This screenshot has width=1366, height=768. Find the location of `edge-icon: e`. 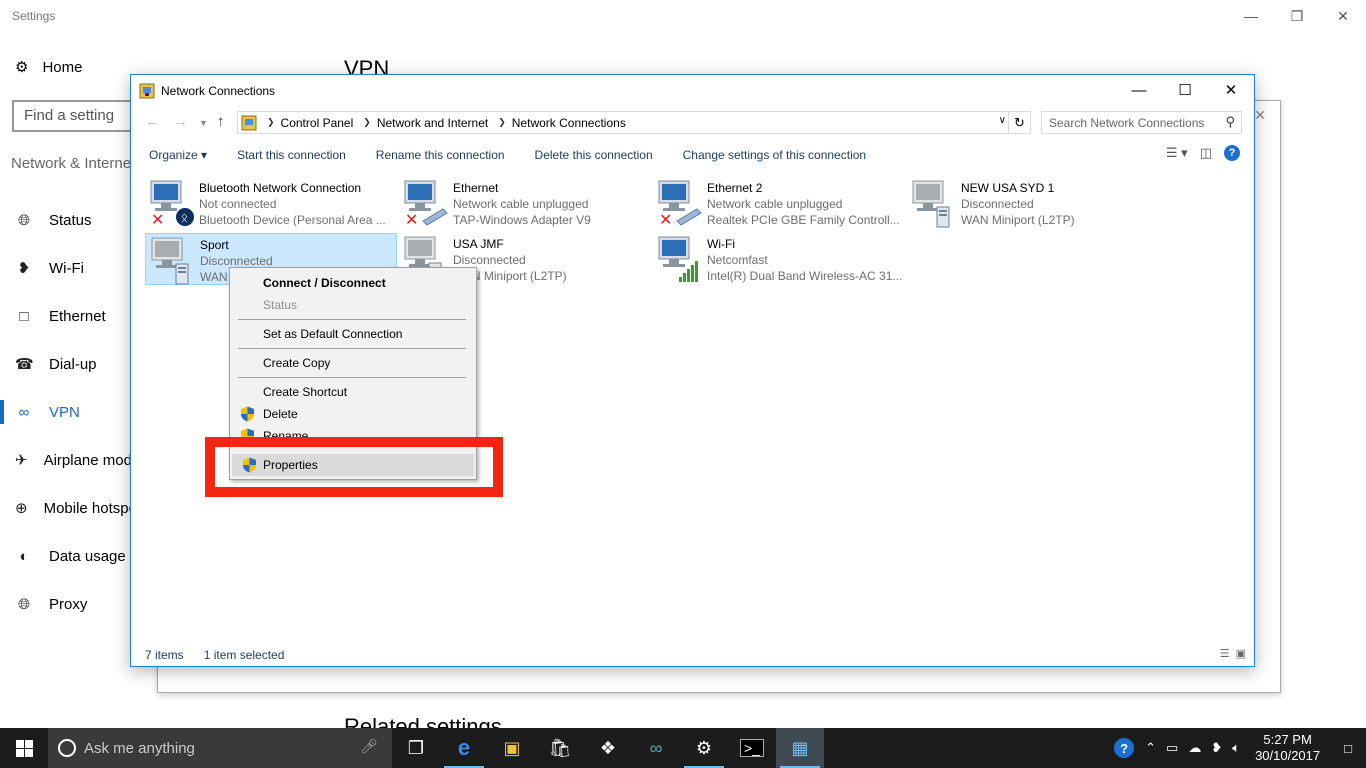

edge-icon: e is located at coordinates (464, 747).